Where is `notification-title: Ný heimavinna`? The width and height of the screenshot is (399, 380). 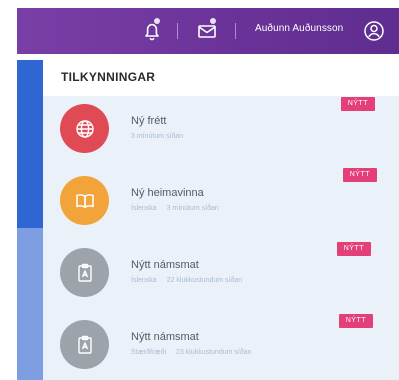
notification-title: Ný heimavinna is located at coordinates (167, 193).